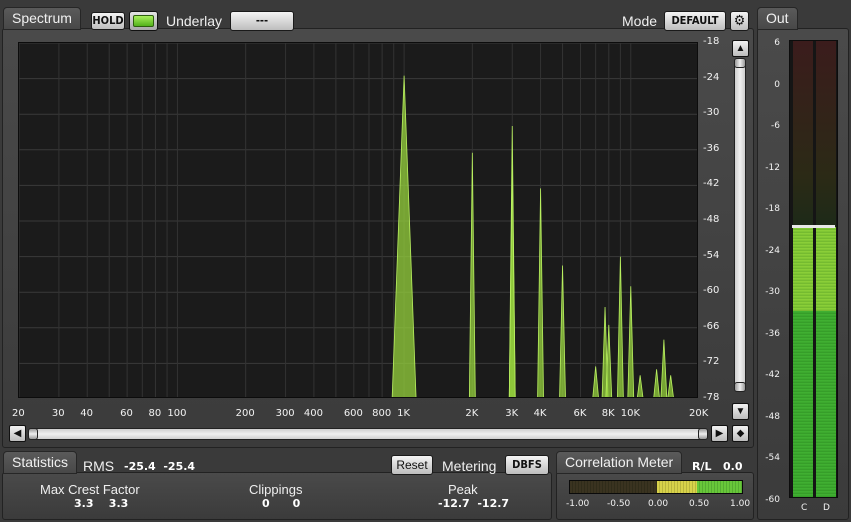 The width and height of the screenshot is (851, 522). Describe the element at coordinates (699, 413) in the screenshot. I see `x-tick-label: 20K` at that location.